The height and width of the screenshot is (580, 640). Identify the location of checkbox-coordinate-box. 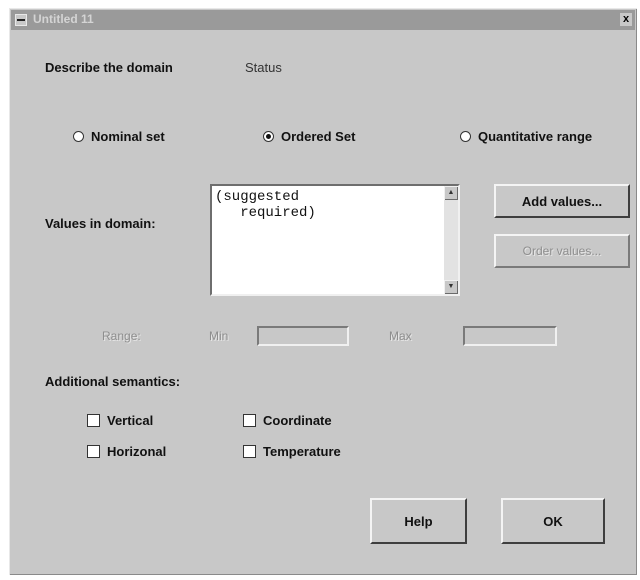
(249, 420).